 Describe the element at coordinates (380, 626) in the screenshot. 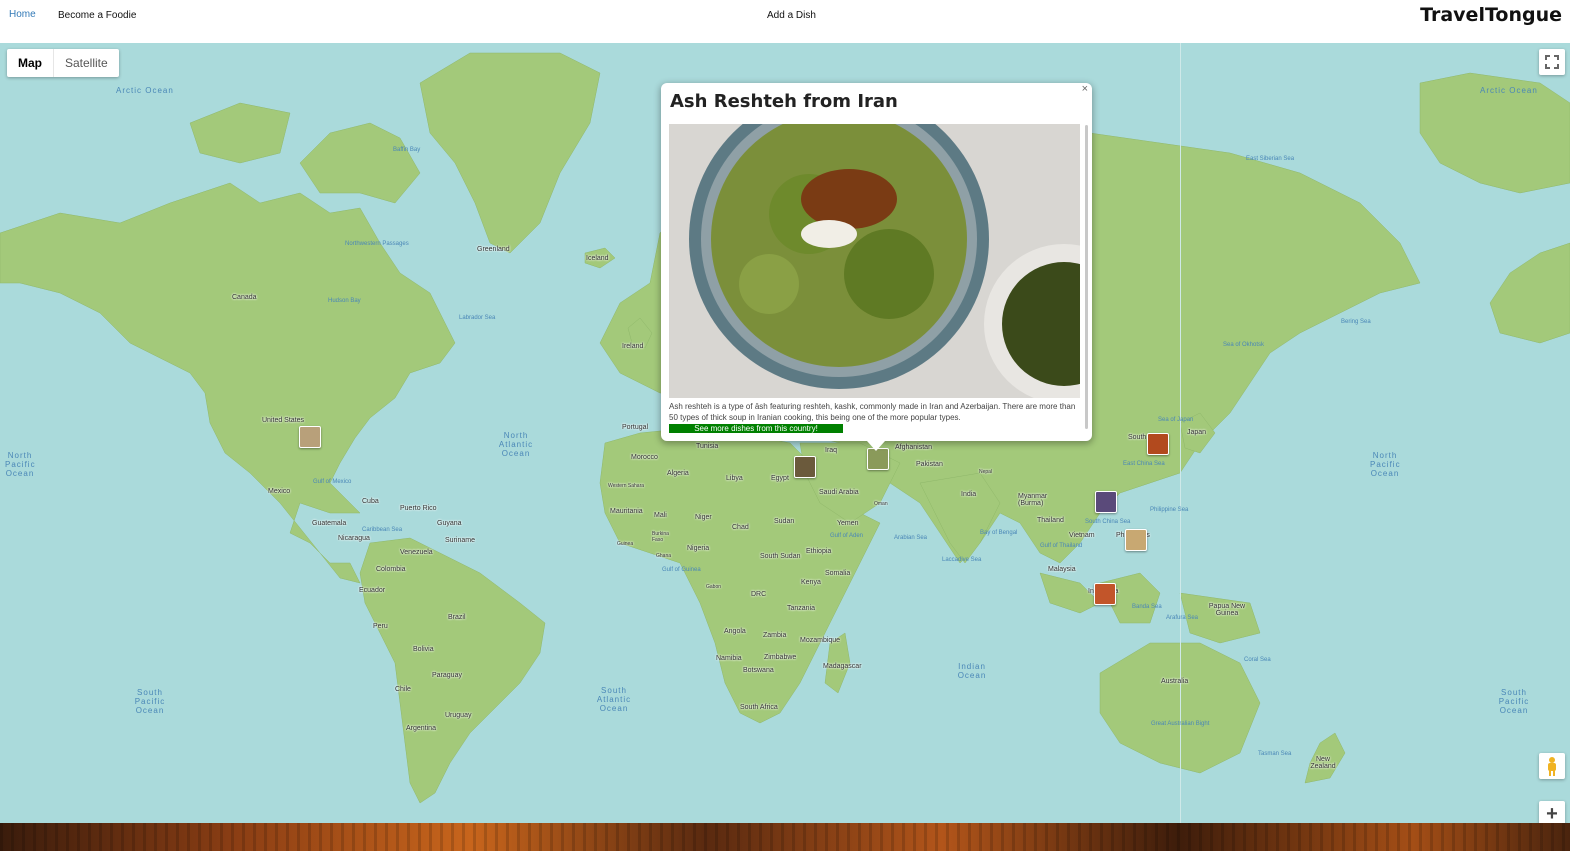

I see `place-label: Peru` at that location.